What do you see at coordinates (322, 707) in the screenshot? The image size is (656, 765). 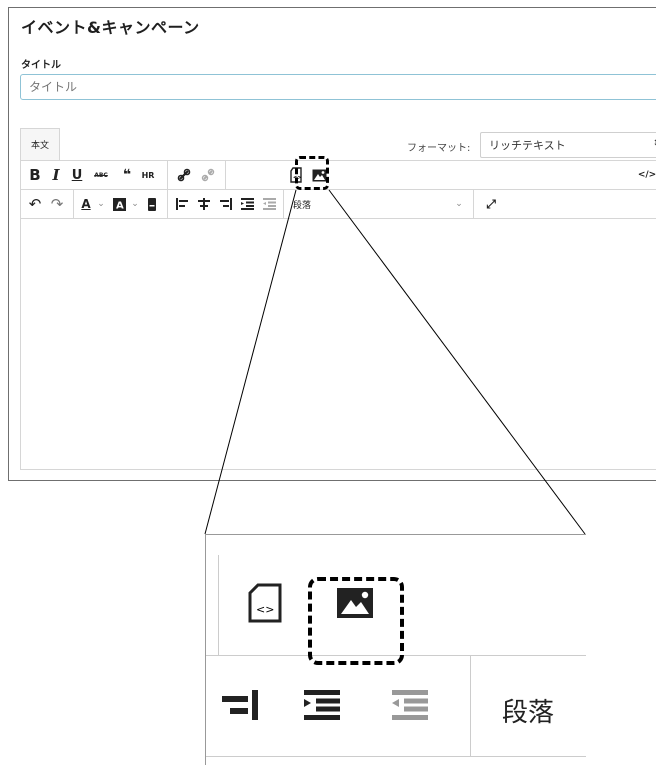 I see `indent-icon` at bounding box center [322, 707].